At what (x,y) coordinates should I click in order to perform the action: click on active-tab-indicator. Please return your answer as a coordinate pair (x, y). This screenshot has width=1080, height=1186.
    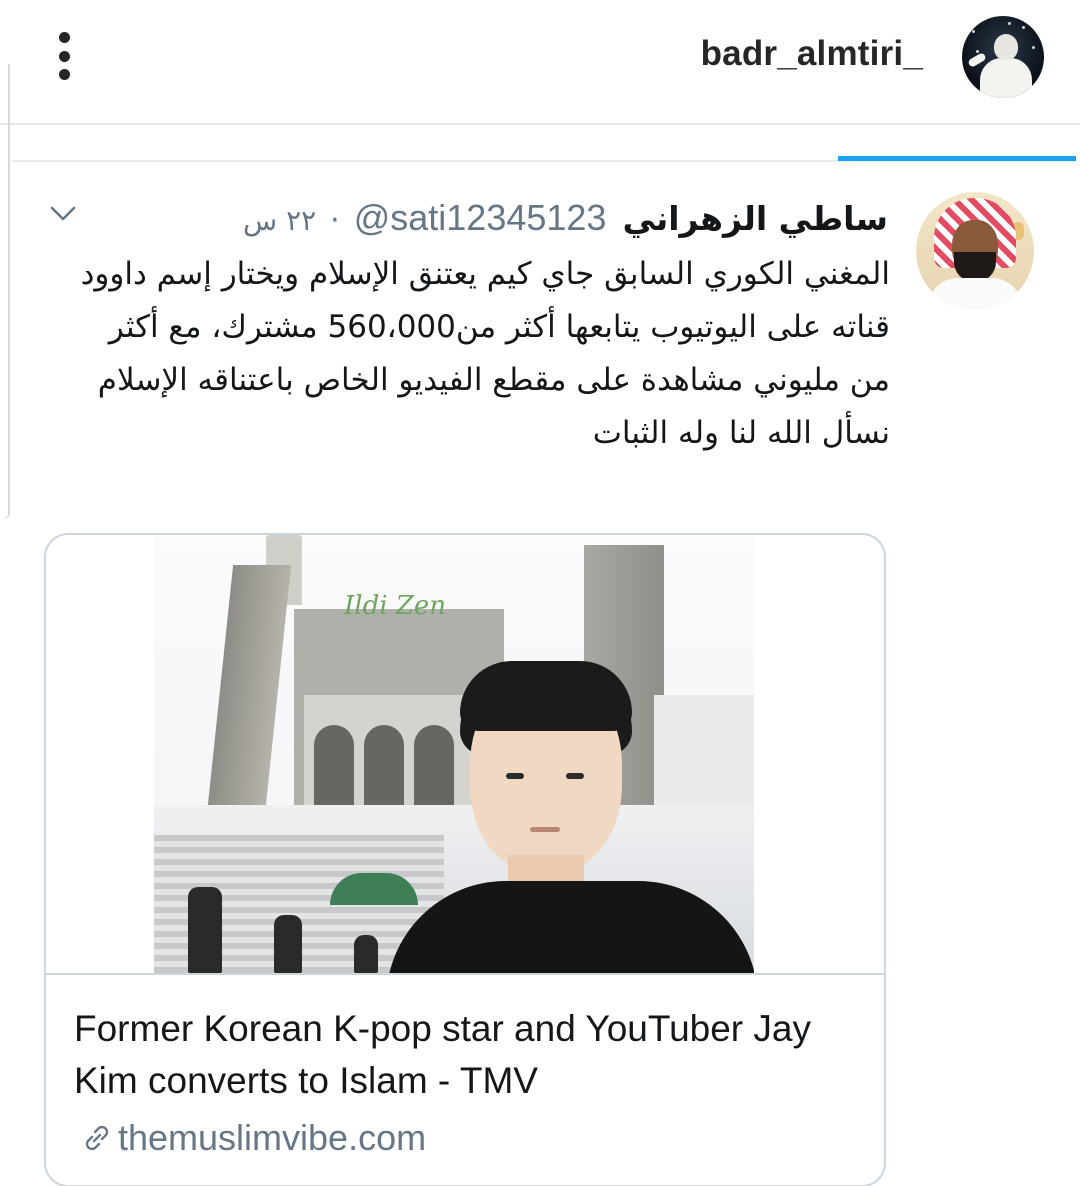
    Looking at the image, I should click on (957, 158).